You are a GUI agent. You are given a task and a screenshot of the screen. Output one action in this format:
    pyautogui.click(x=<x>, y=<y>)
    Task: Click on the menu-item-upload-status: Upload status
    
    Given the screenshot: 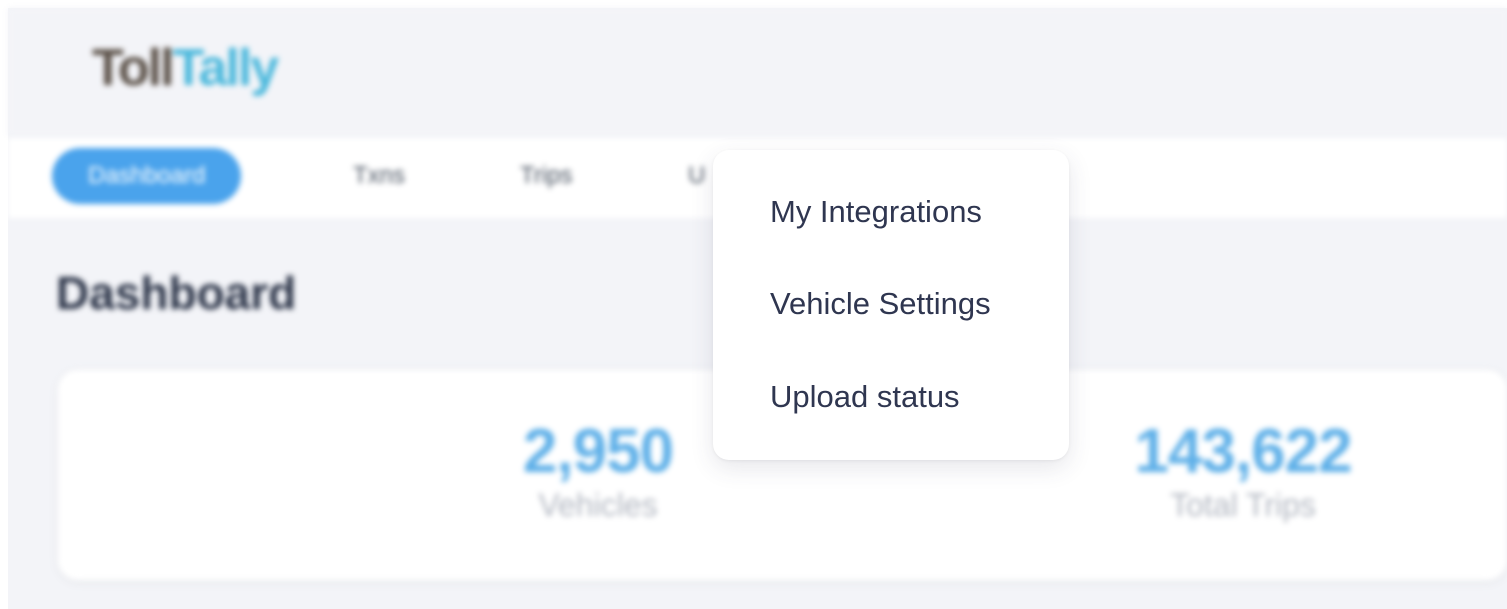 What is the action you would take?
    pyautogui.click(x=865, y=397)
    